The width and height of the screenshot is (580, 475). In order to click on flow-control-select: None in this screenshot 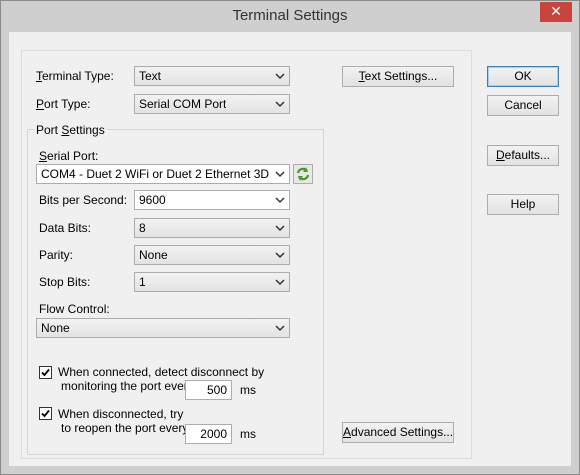, I will do `click(163, 328)`.